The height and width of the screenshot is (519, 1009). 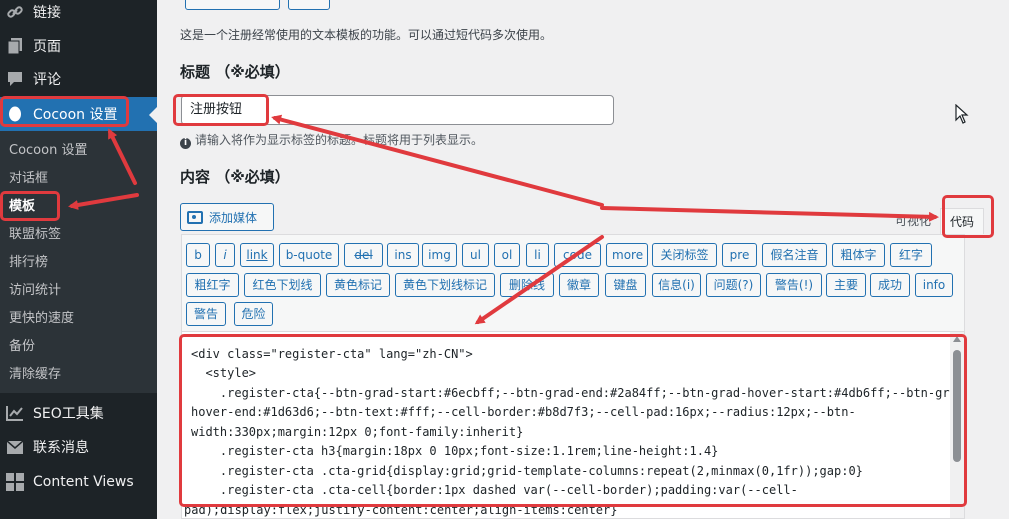 I want to click on media-icon, so click(x=195, y=217).